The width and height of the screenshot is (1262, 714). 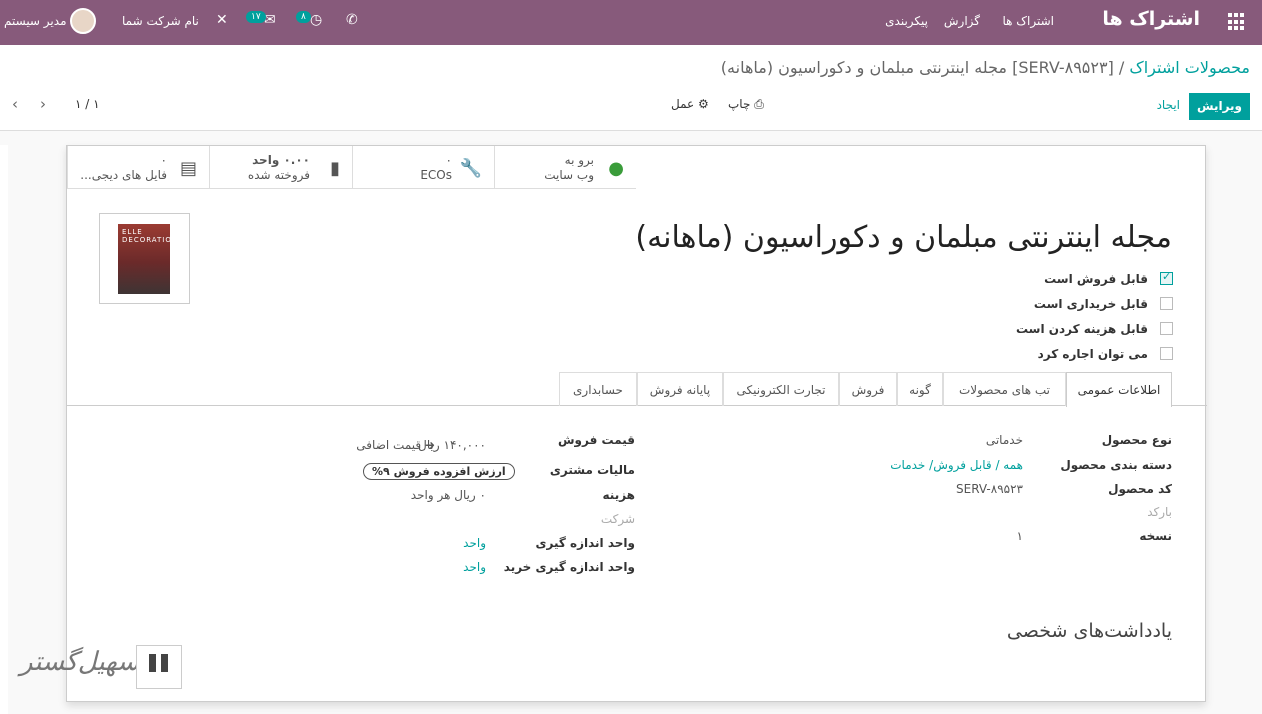 What do you see at coordinates (1020, 536) in the screenshot?
I see `version-value: ۱` at bounding box center [1020, 536].